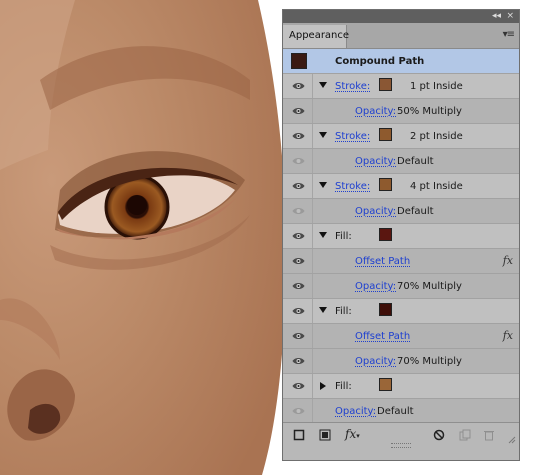 This screenshot has width=546, height=475. Describe the element at coordinates (380, 61) in the screenshot. I see `object-type-label: Compound Path` at that location.